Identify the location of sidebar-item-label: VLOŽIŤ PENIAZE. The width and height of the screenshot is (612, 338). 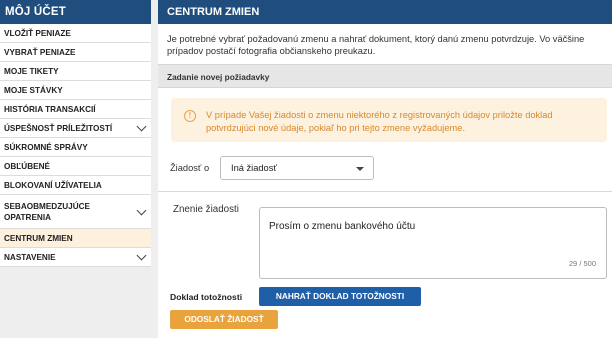
(37, 33).